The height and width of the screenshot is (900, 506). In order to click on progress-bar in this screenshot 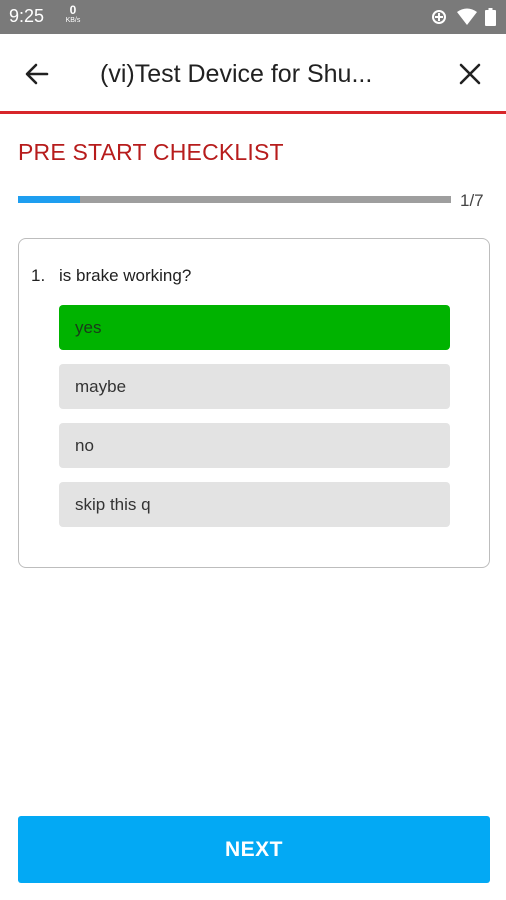, I will do `click(234, 199)`.